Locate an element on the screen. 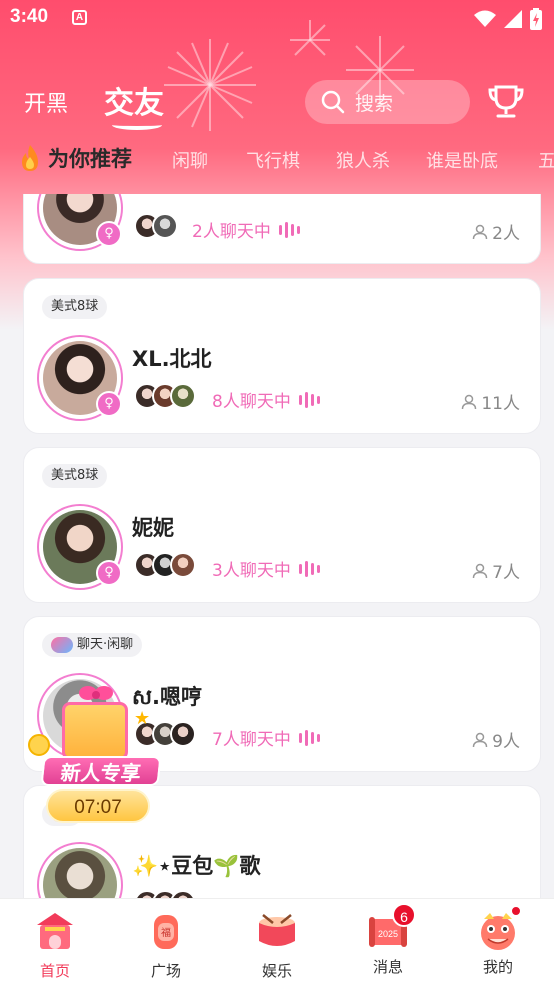 Image resolution: width=554 pixels, height=985 pixels. category-active-label: 为你推荐 is located at coordinates (90, 159).